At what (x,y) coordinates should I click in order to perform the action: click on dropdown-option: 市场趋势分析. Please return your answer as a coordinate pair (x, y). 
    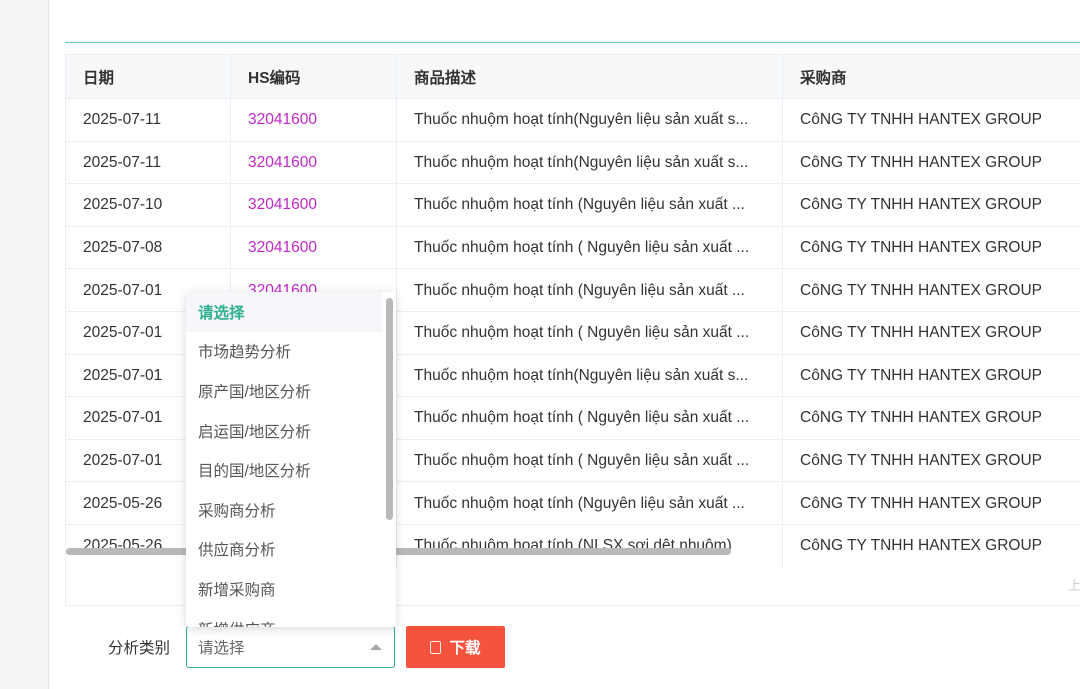
    Looking at the image, I should click on (284, 352).